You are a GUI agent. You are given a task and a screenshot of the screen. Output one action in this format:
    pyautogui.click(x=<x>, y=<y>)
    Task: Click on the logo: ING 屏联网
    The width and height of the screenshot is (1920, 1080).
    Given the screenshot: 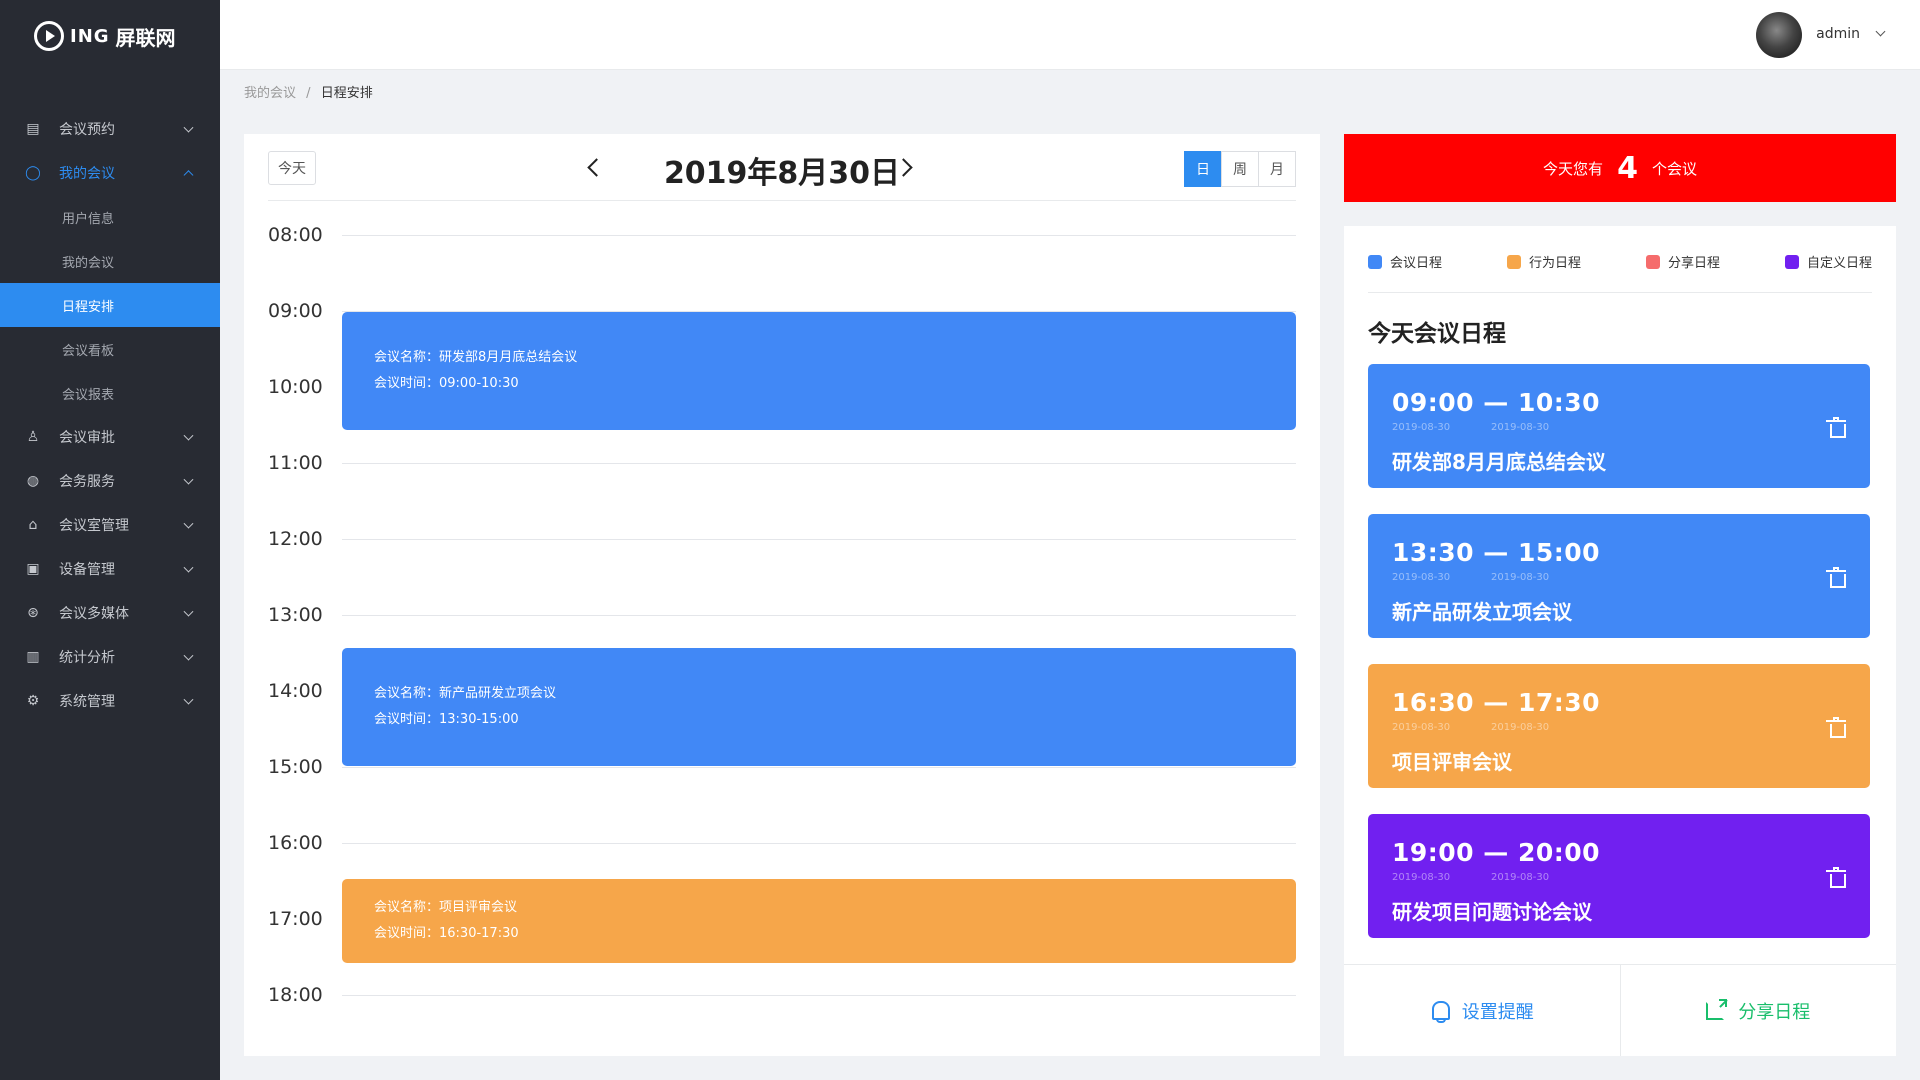 What is the action you would take?
    pyautogui.click(x=110, y=36)
    